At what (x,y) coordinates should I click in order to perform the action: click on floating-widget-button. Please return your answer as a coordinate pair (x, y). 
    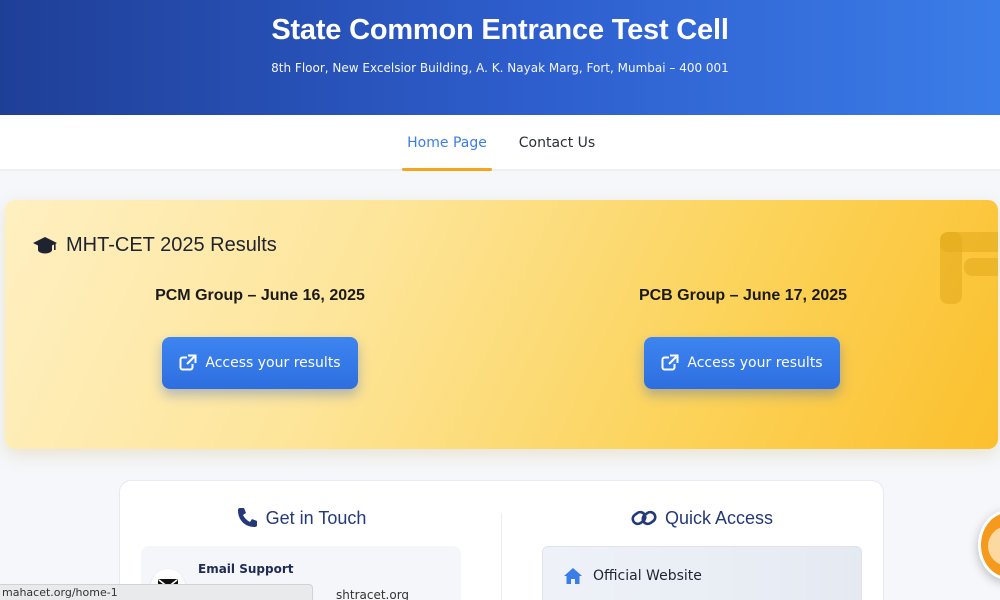
    Looking at the image, I should click on (989, 545).